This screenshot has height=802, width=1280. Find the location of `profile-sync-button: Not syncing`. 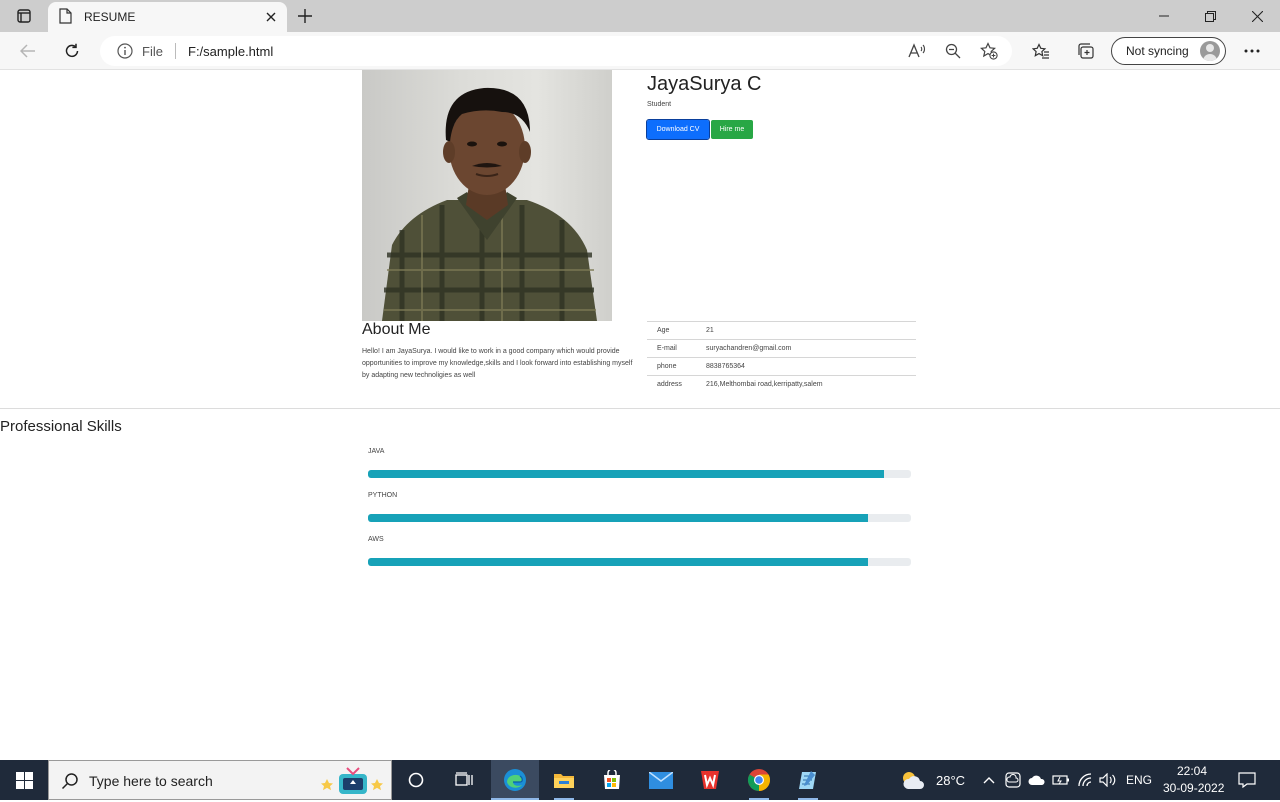

profile-sync-button: Not syncing is located at coordinates (1168, 51).